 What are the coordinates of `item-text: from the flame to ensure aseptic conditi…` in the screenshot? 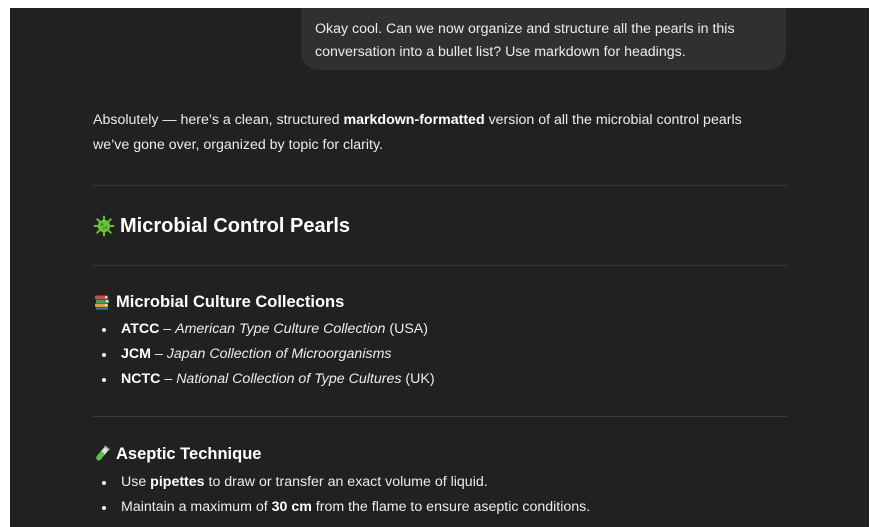 It's located at (451, 507).